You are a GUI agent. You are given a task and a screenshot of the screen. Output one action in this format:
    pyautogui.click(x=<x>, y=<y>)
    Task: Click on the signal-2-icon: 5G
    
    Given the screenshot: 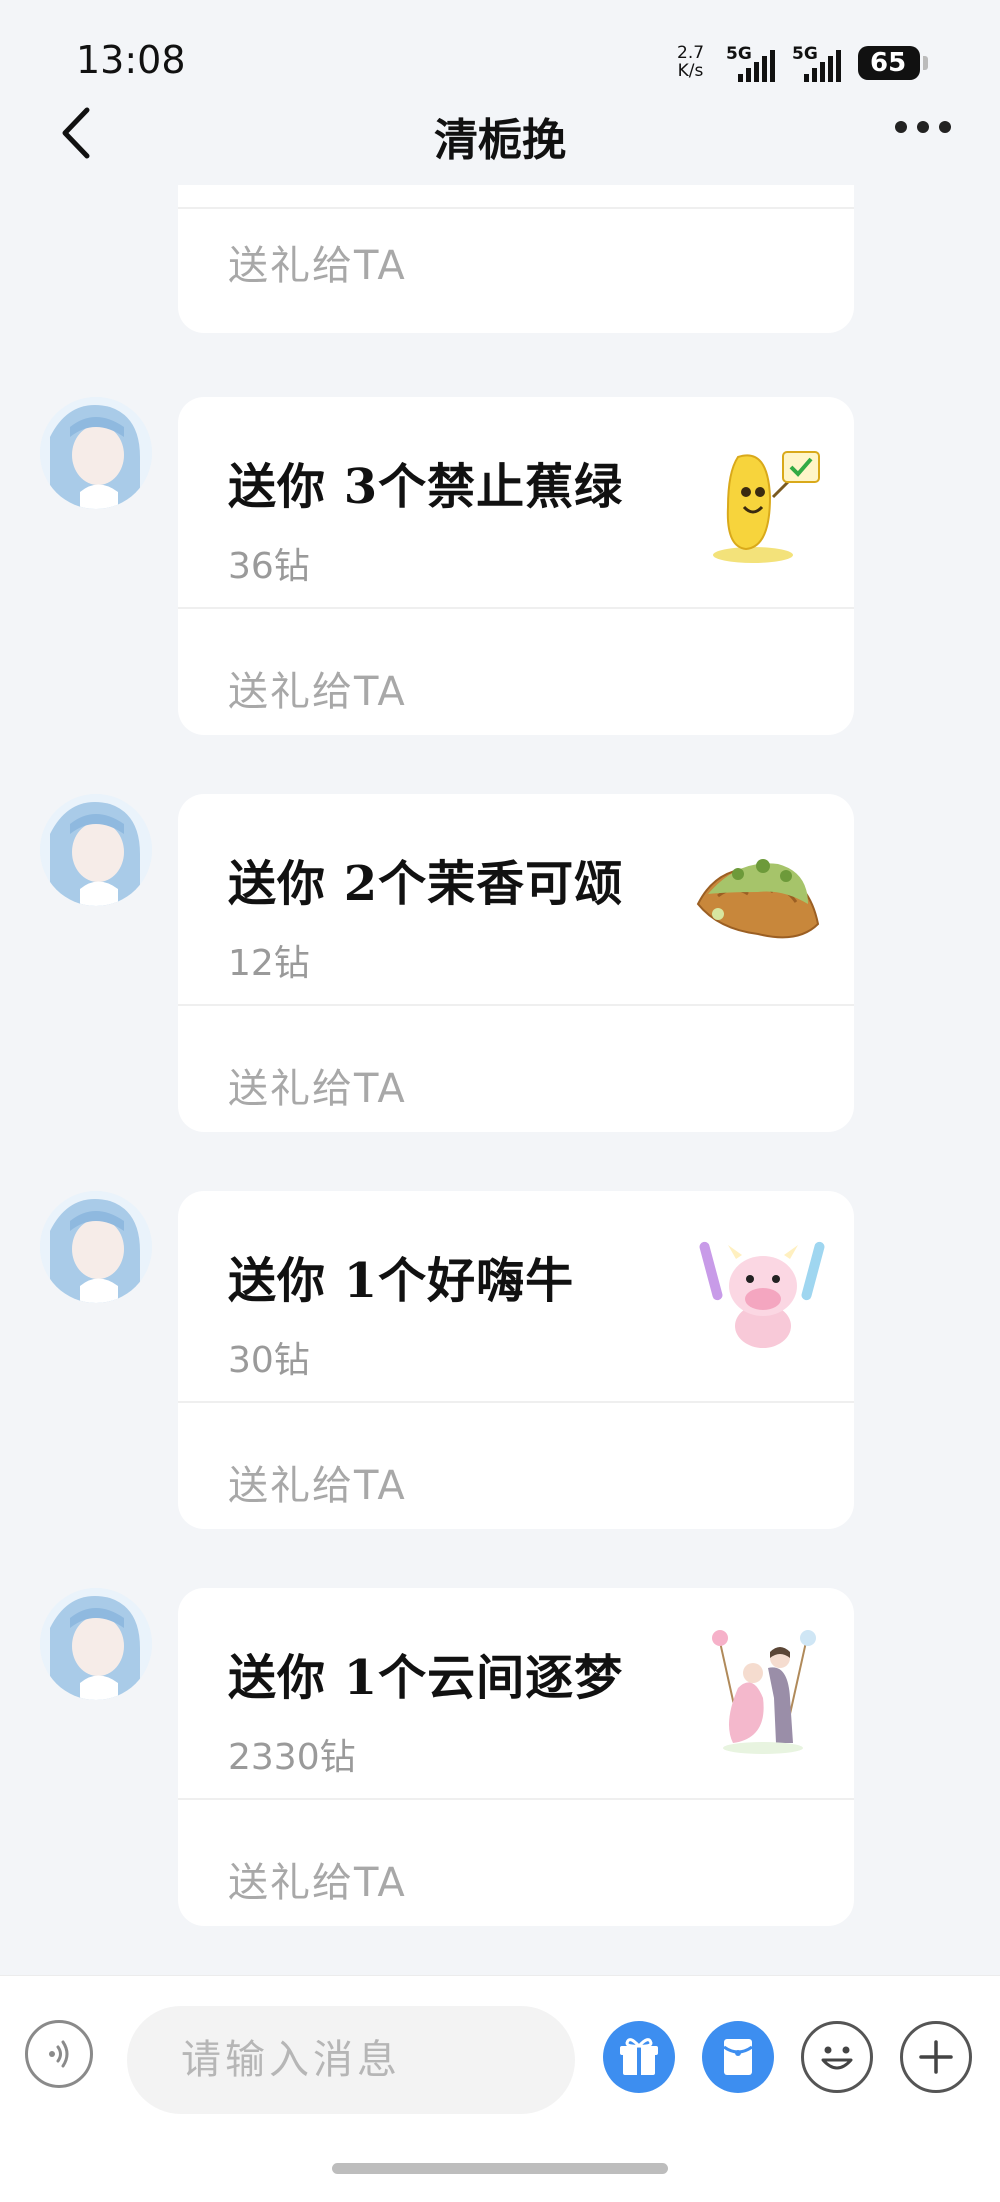 What is the action you would take?
    pyautogui.click(x=822, y=63)
    